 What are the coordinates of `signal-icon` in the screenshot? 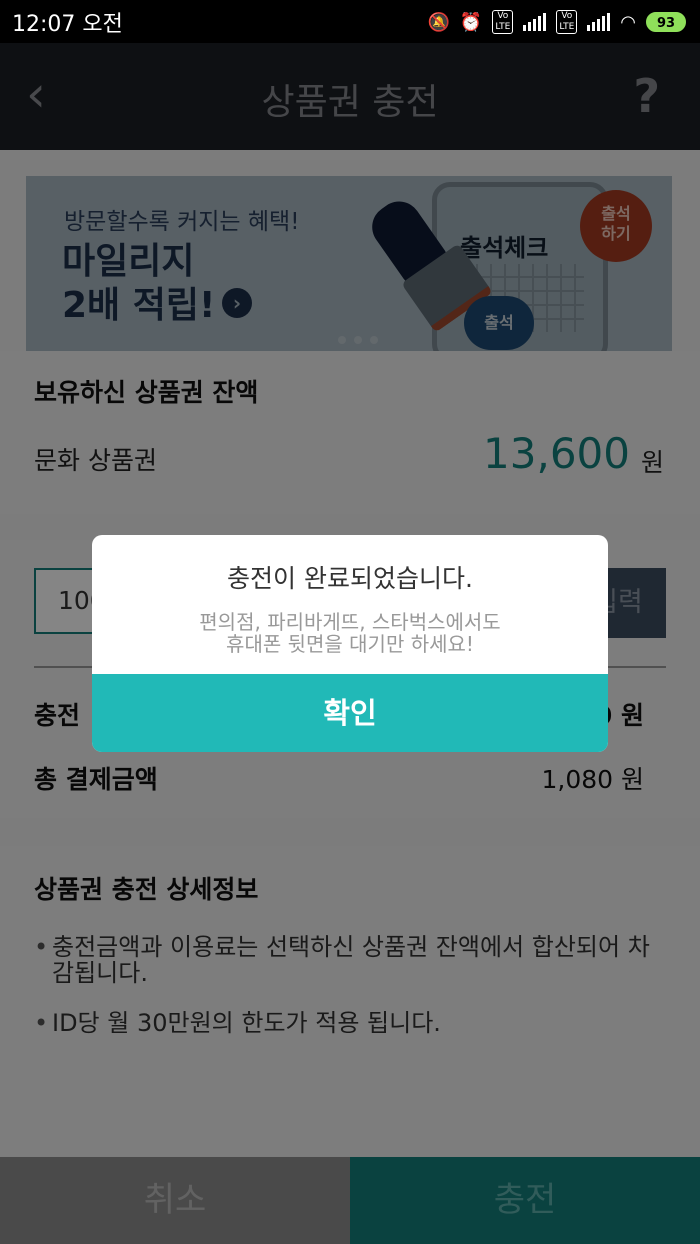 It's located at (535, 22).